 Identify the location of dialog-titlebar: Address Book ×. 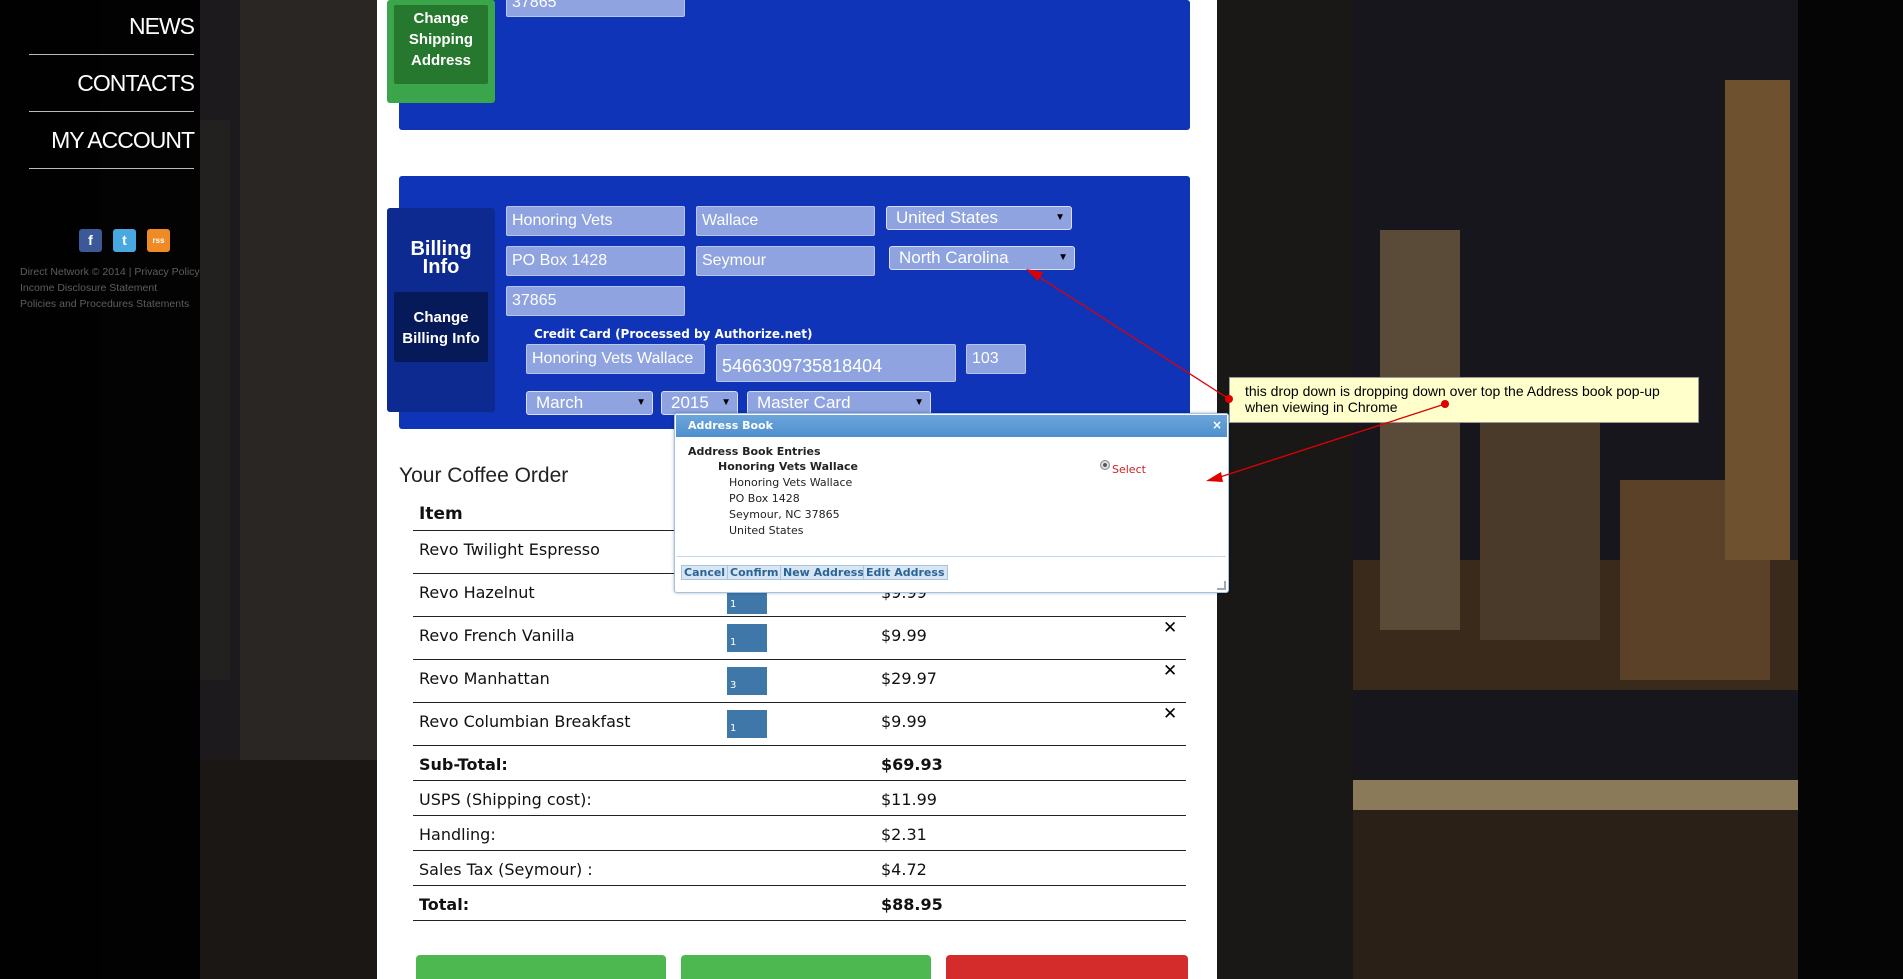
(951, 426).